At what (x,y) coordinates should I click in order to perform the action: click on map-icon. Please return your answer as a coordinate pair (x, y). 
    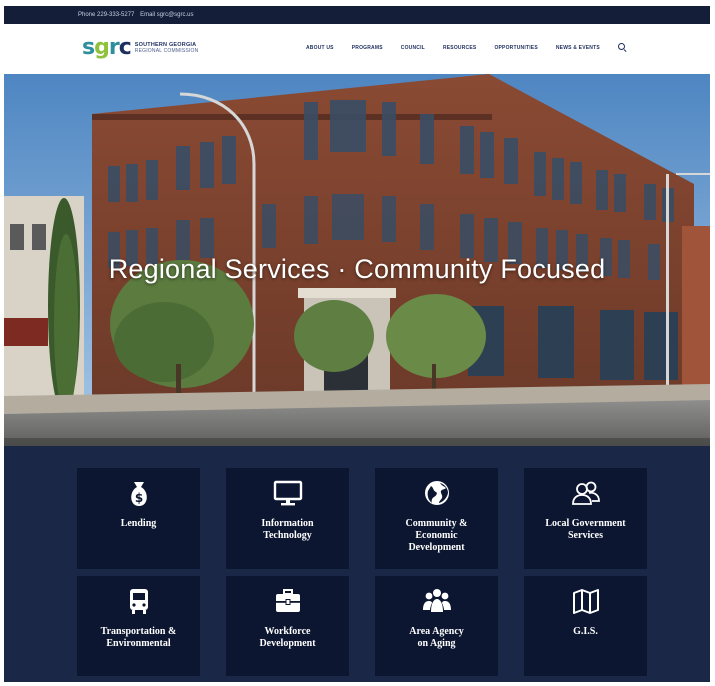
    Looking at the image, I should click on (586, 601).